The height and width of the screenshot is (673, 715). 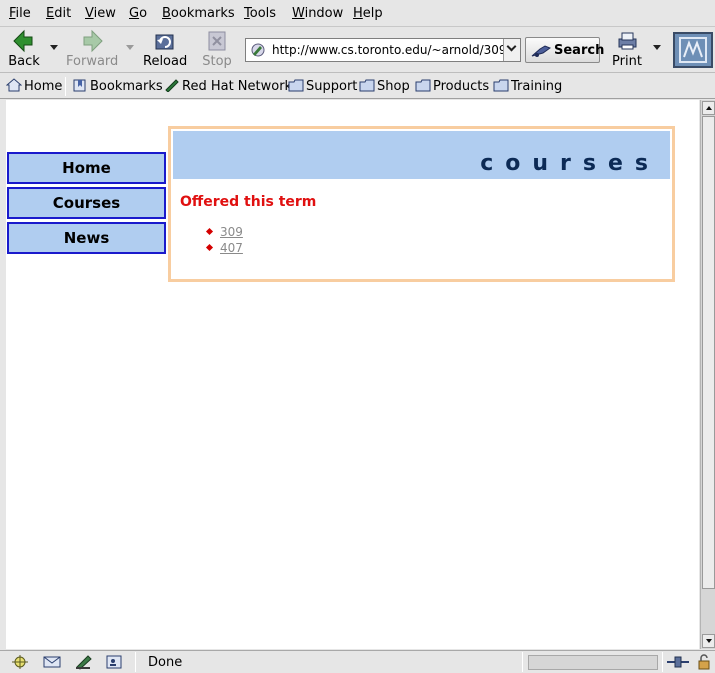 I want to click on menu-edit: Edit, so click(x=58, y=13).